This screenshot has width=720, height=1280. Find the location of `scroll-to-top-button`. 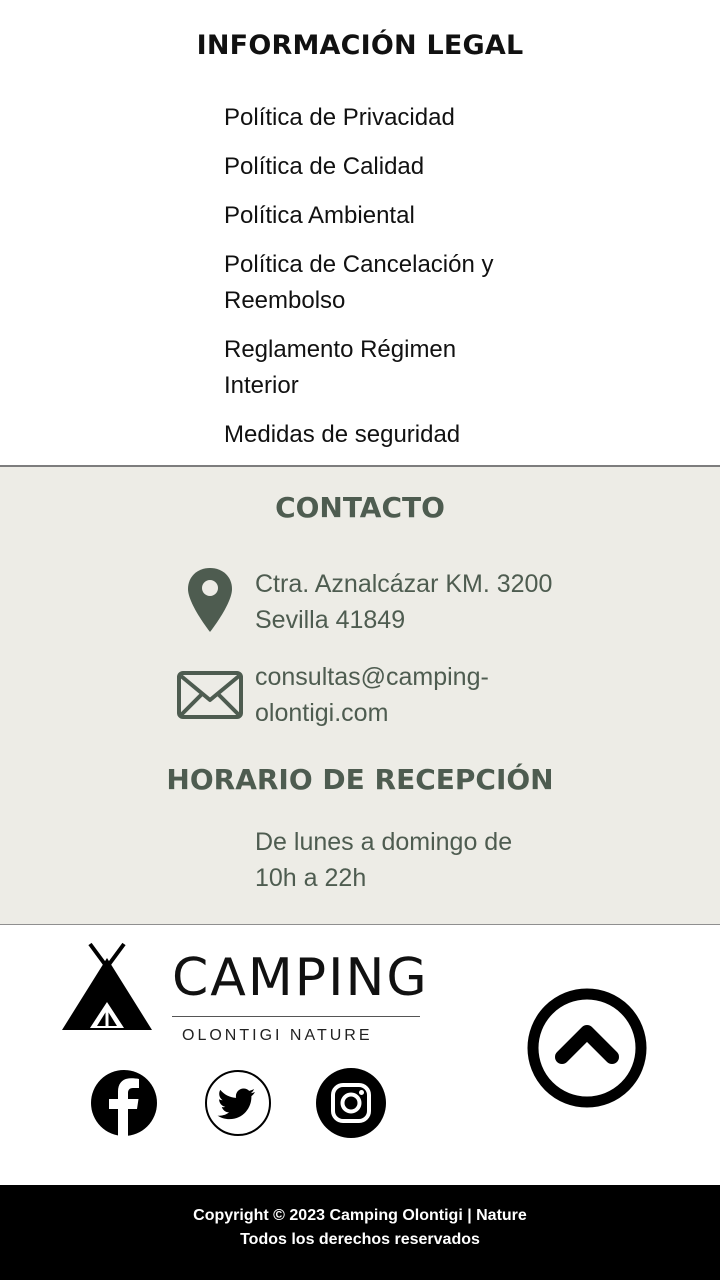

scroll-to-top-button is located at coordinates (587, 1048).